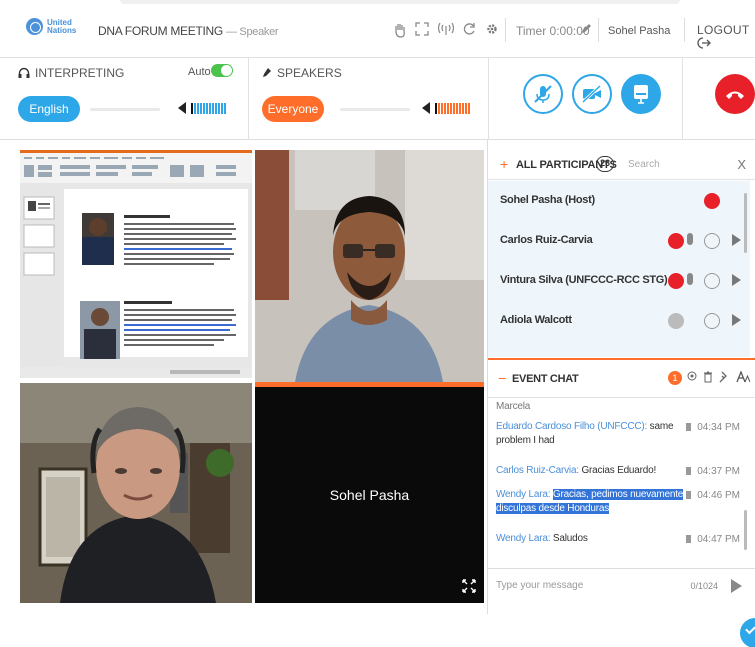 The width and height of the screenshot is (755, 647). What do you see at coordinates (309, 73) in the screenshot?
I see `speakers-label: SPEAKERS` at bounding box center [309, 73].